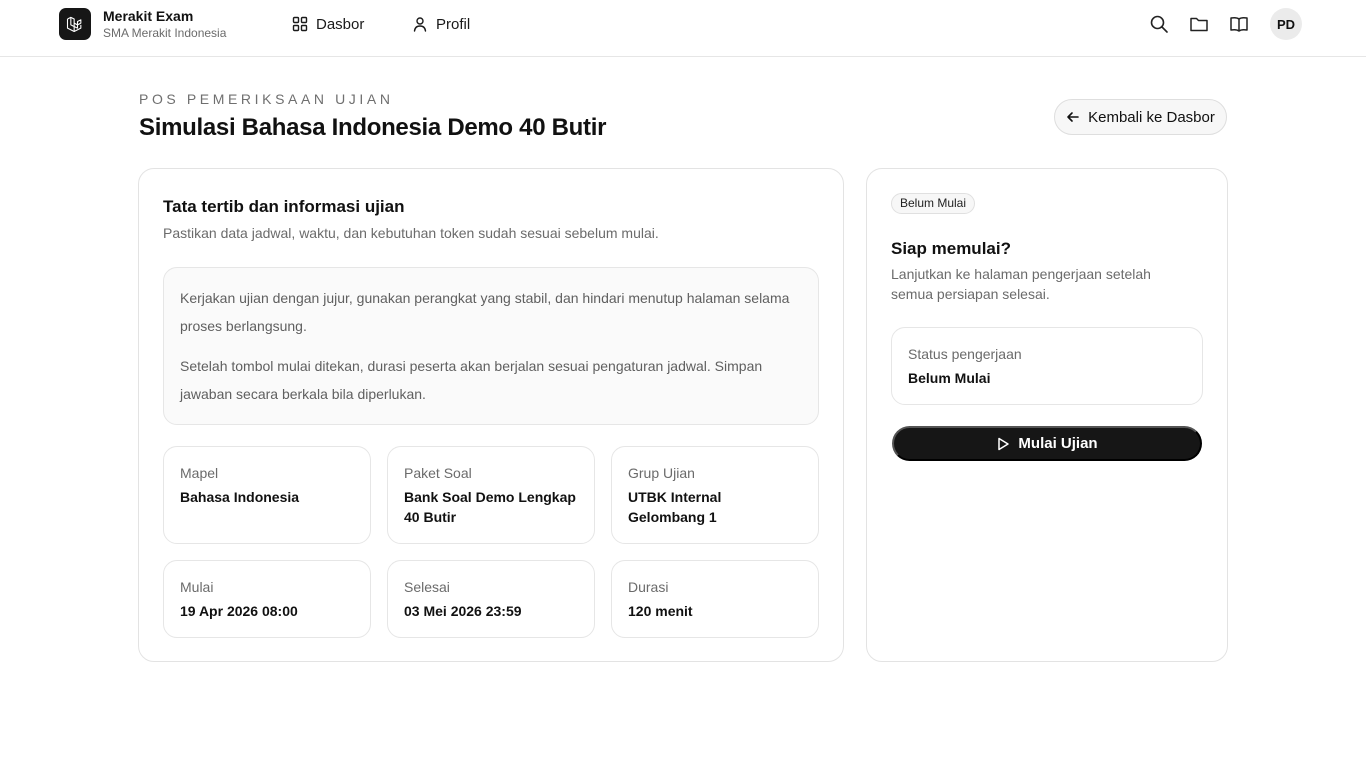 This screenshot has height=768, width=1366. I want to click on info-grup-ujian: Grup Ujian UTBK Internal Gelombang 1, so click(715, 495).